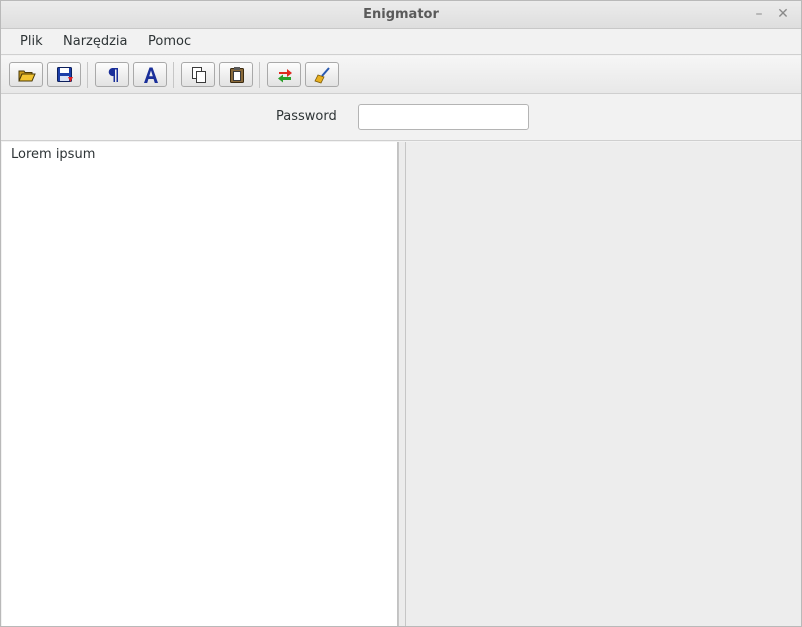  I want to click on close-button: ✕, so click(783, 14).